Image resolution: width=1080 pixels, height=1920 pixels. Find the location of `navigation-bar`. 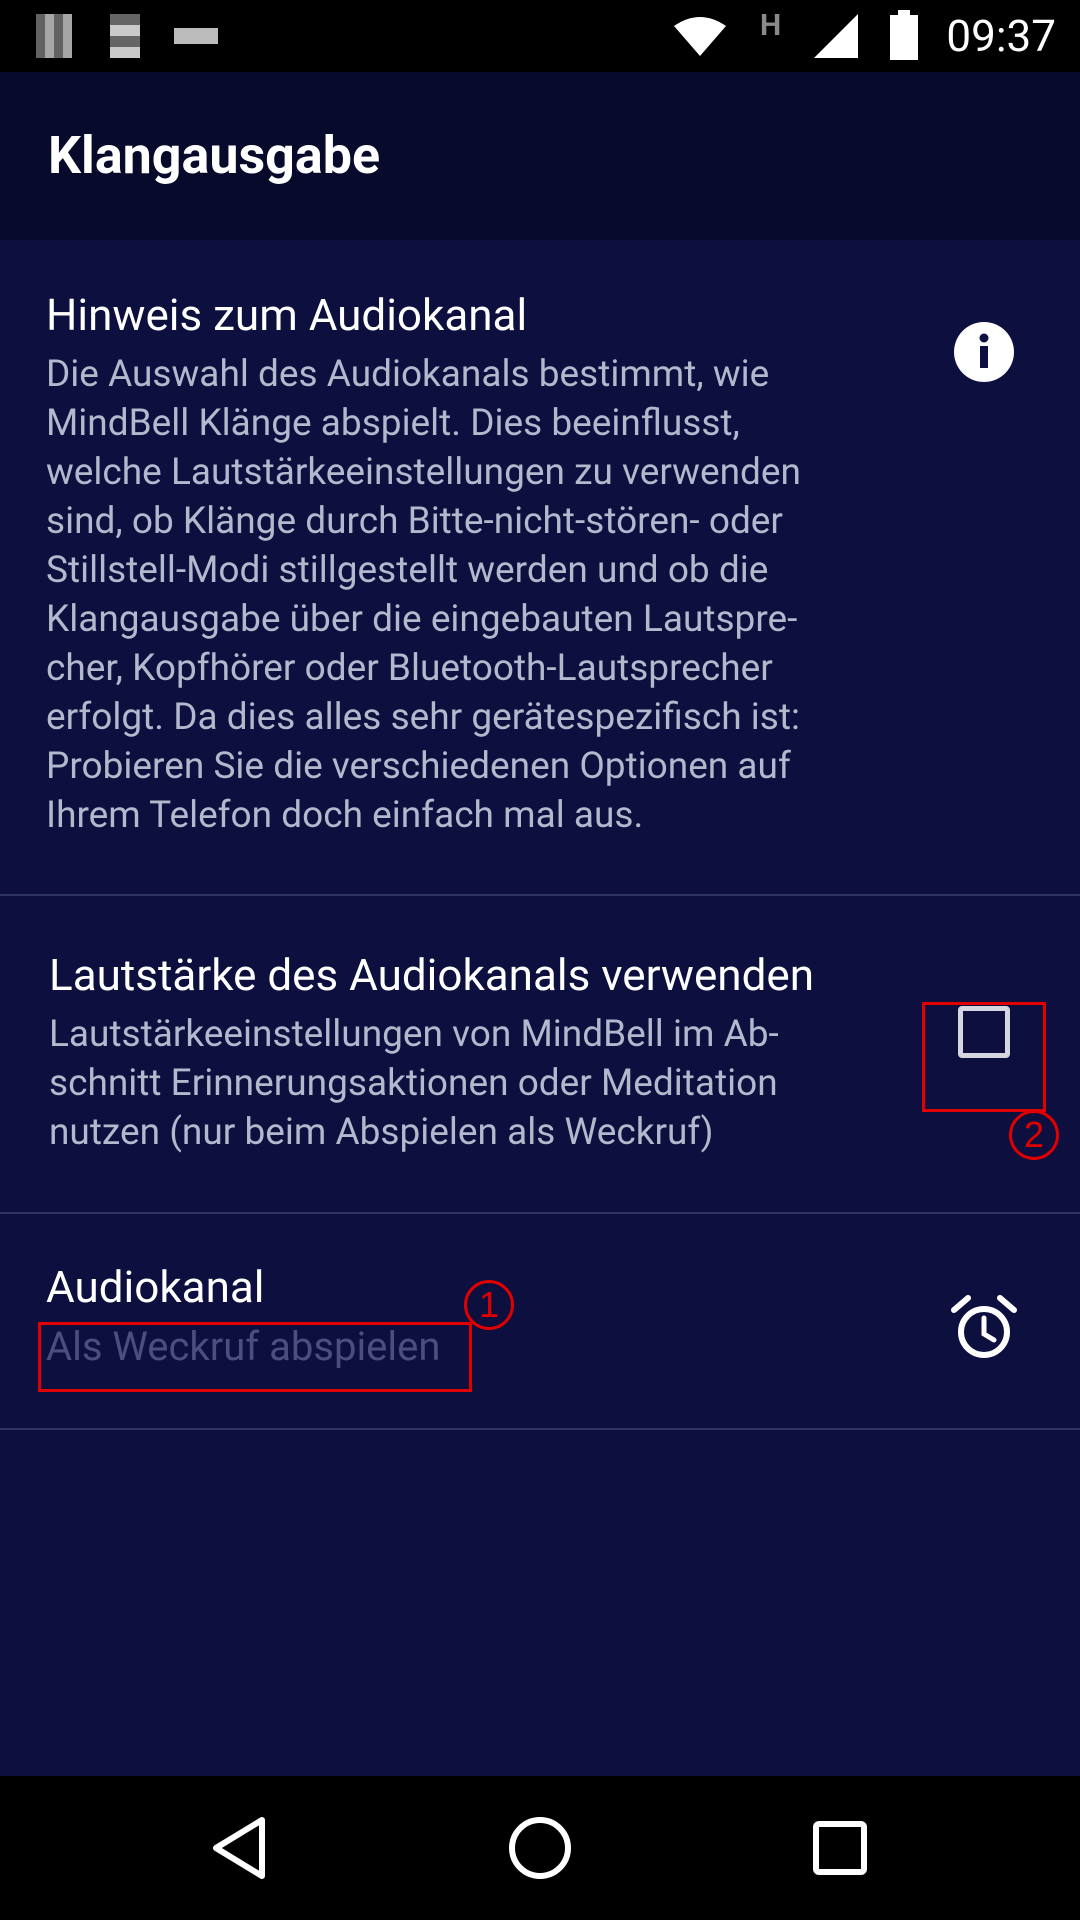

navigation-bar is located at coordinates (540, 1848).